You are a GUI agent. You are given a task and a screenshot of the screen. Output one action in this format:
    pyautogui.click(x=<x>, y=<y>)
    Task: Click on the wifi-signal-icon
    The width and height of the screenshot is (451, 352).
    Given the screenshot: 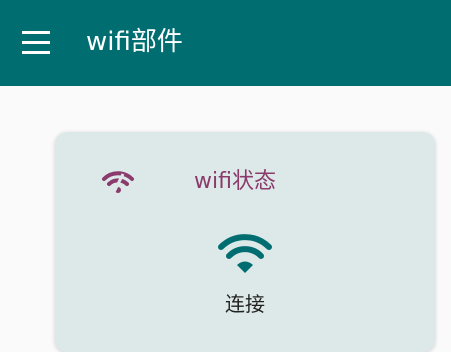 What is the action you would take?
    pyautogui.click(x=118, y=183)
    